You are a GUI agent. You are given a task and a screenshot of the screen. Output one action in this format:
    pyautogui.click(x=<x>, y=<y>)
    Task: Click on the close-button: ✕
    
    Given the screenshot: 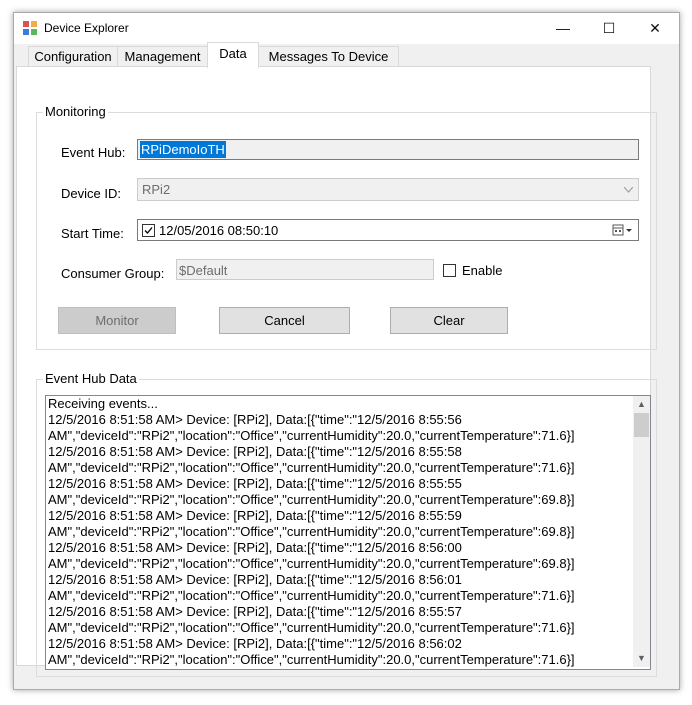 What is the action you would take?
    pyautogui.click(x=655, y=28)
    